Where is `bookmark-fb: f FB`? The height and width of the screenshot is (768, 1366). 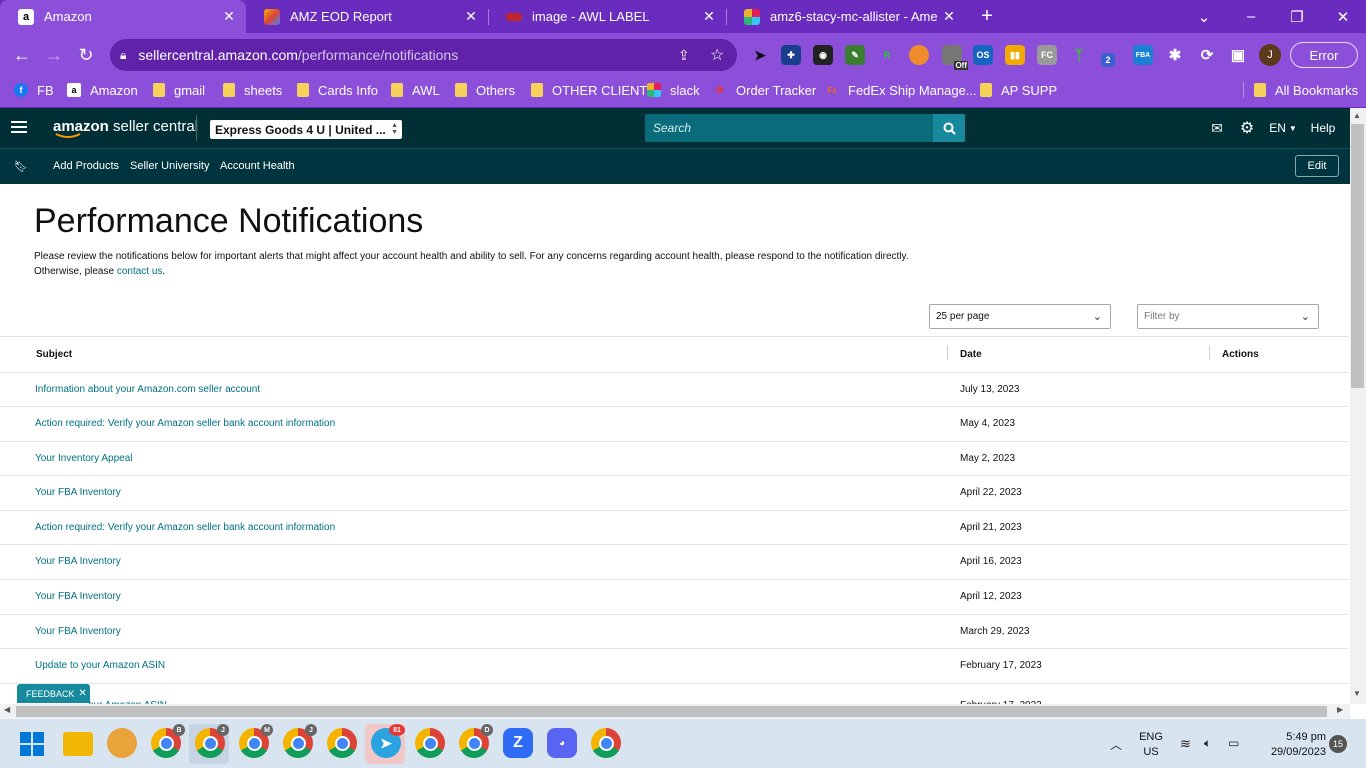
bookmark-fb: f FB is located at coordinates (34, 90).